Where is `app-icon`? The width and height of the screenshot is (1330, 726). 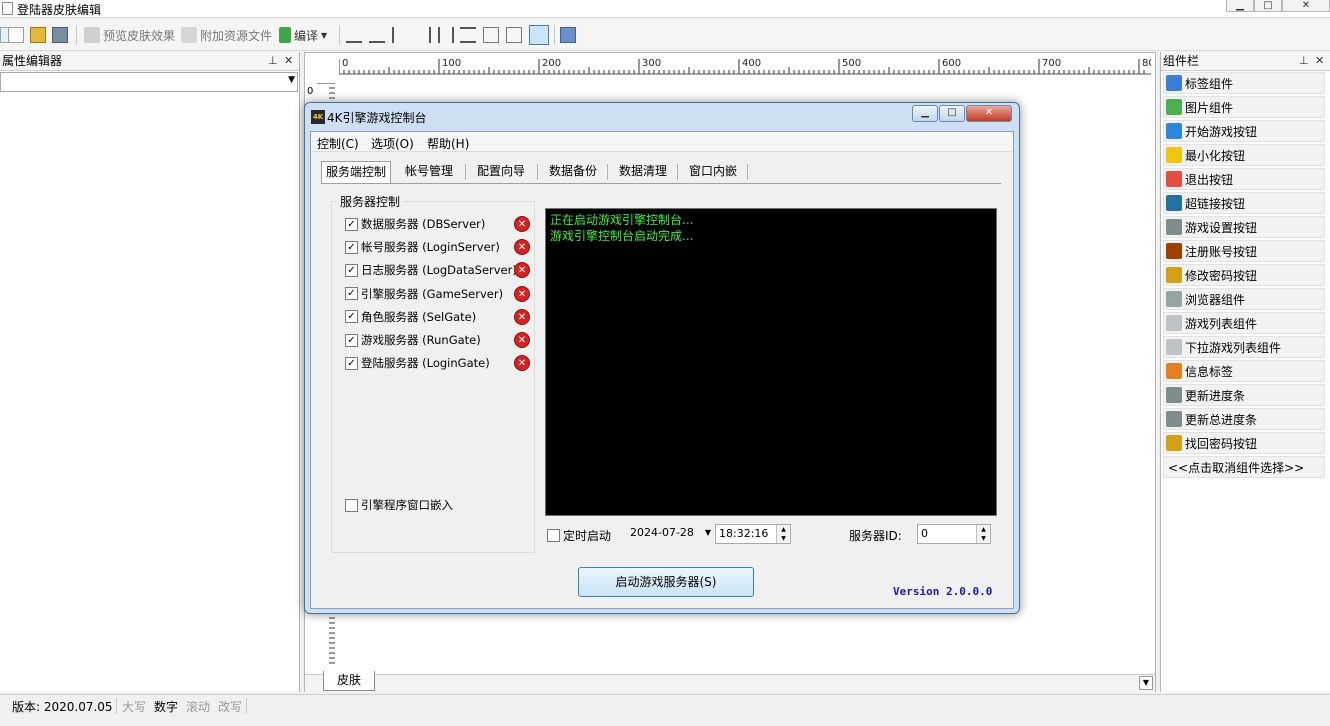
app-icon is located at coordinates (7, 8).